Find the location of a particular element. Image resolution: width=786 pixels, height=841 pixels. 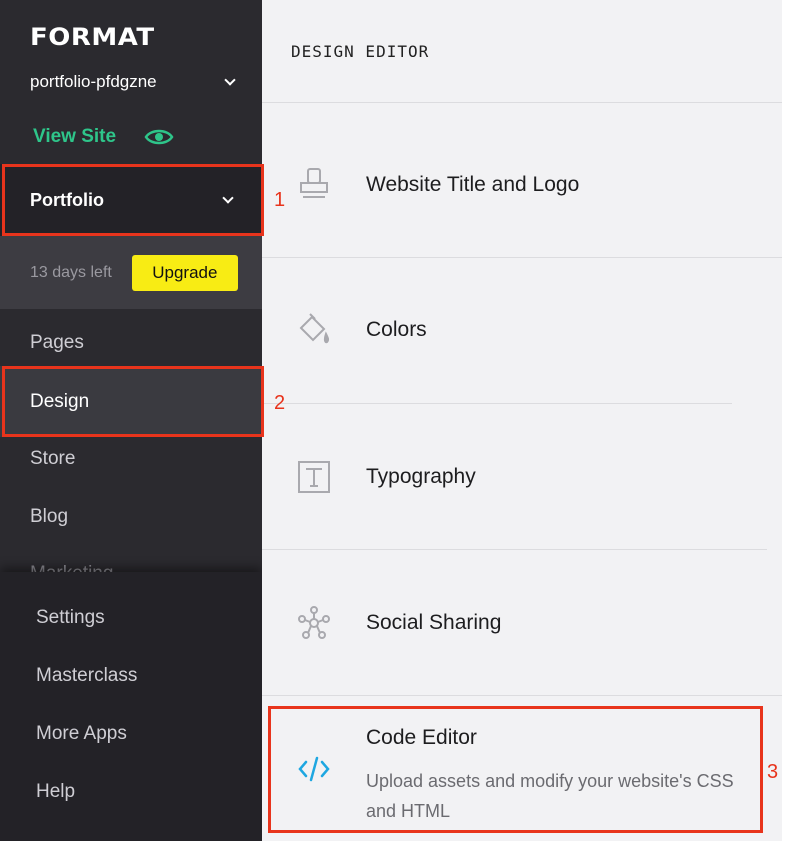

stamp-icon is located at coordinates (314, 185).